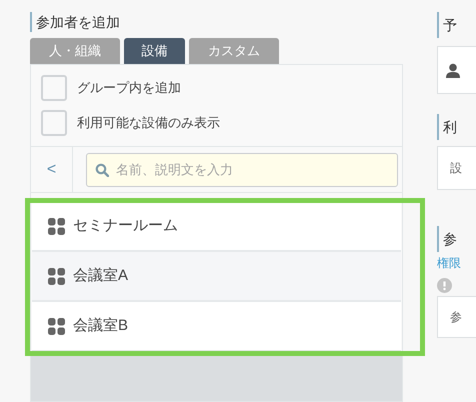  I want to click on input-field, so click(456, 70).